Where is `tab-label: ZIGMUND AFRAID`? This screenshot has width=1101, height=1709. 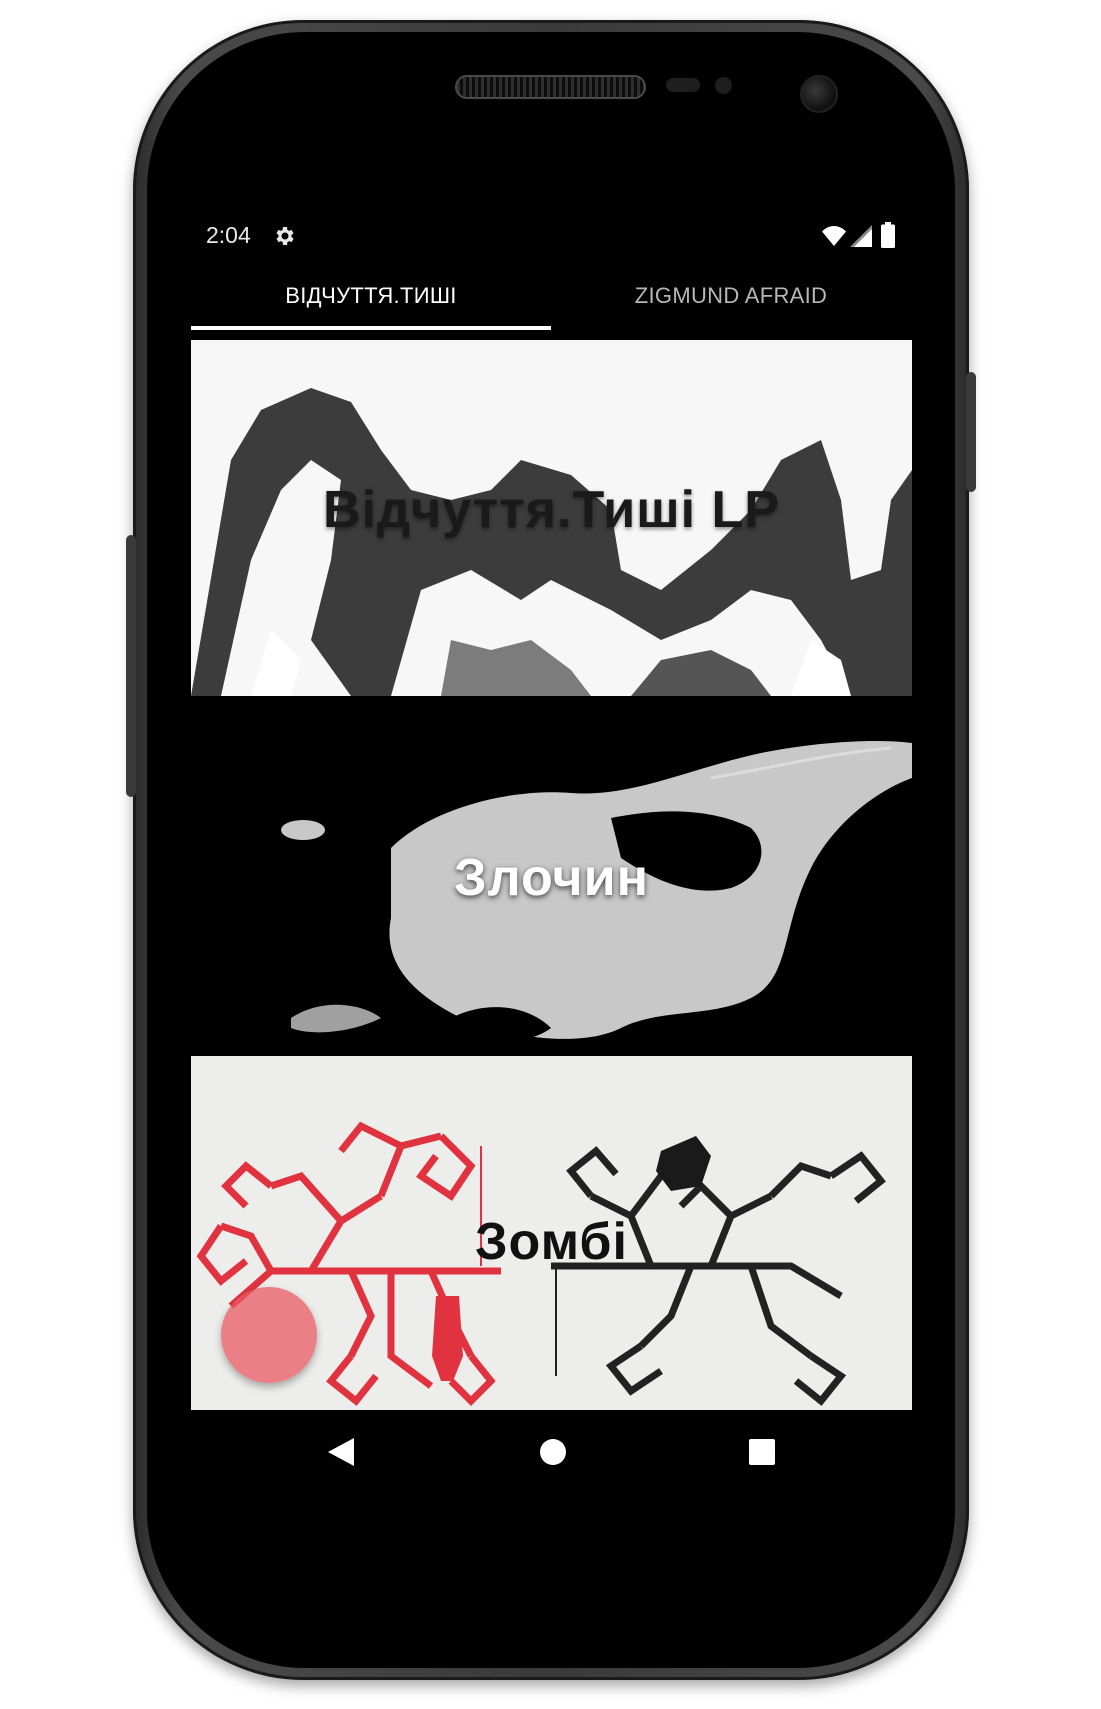
tab-label: ZIGMUND AFRAID is located at coordinates (731, 295).